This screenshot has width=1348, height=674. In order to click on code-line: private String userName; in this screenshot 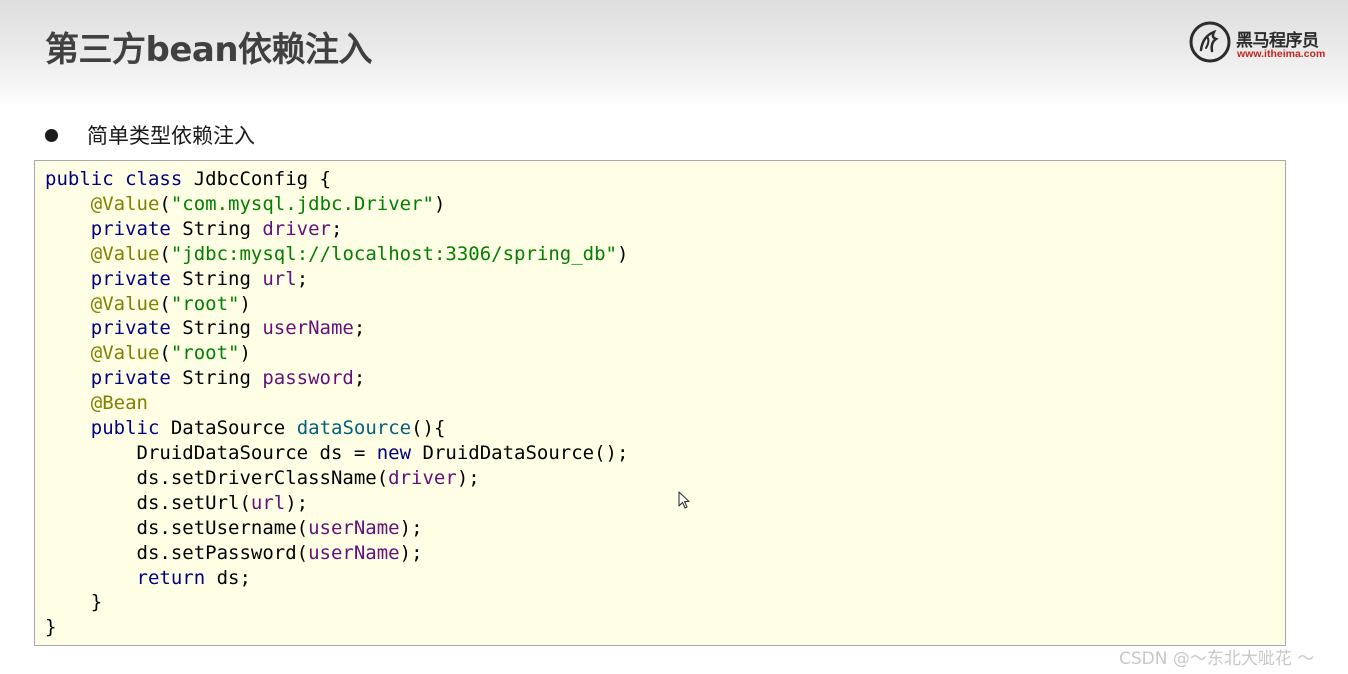, I will do `click(205, 328)`.